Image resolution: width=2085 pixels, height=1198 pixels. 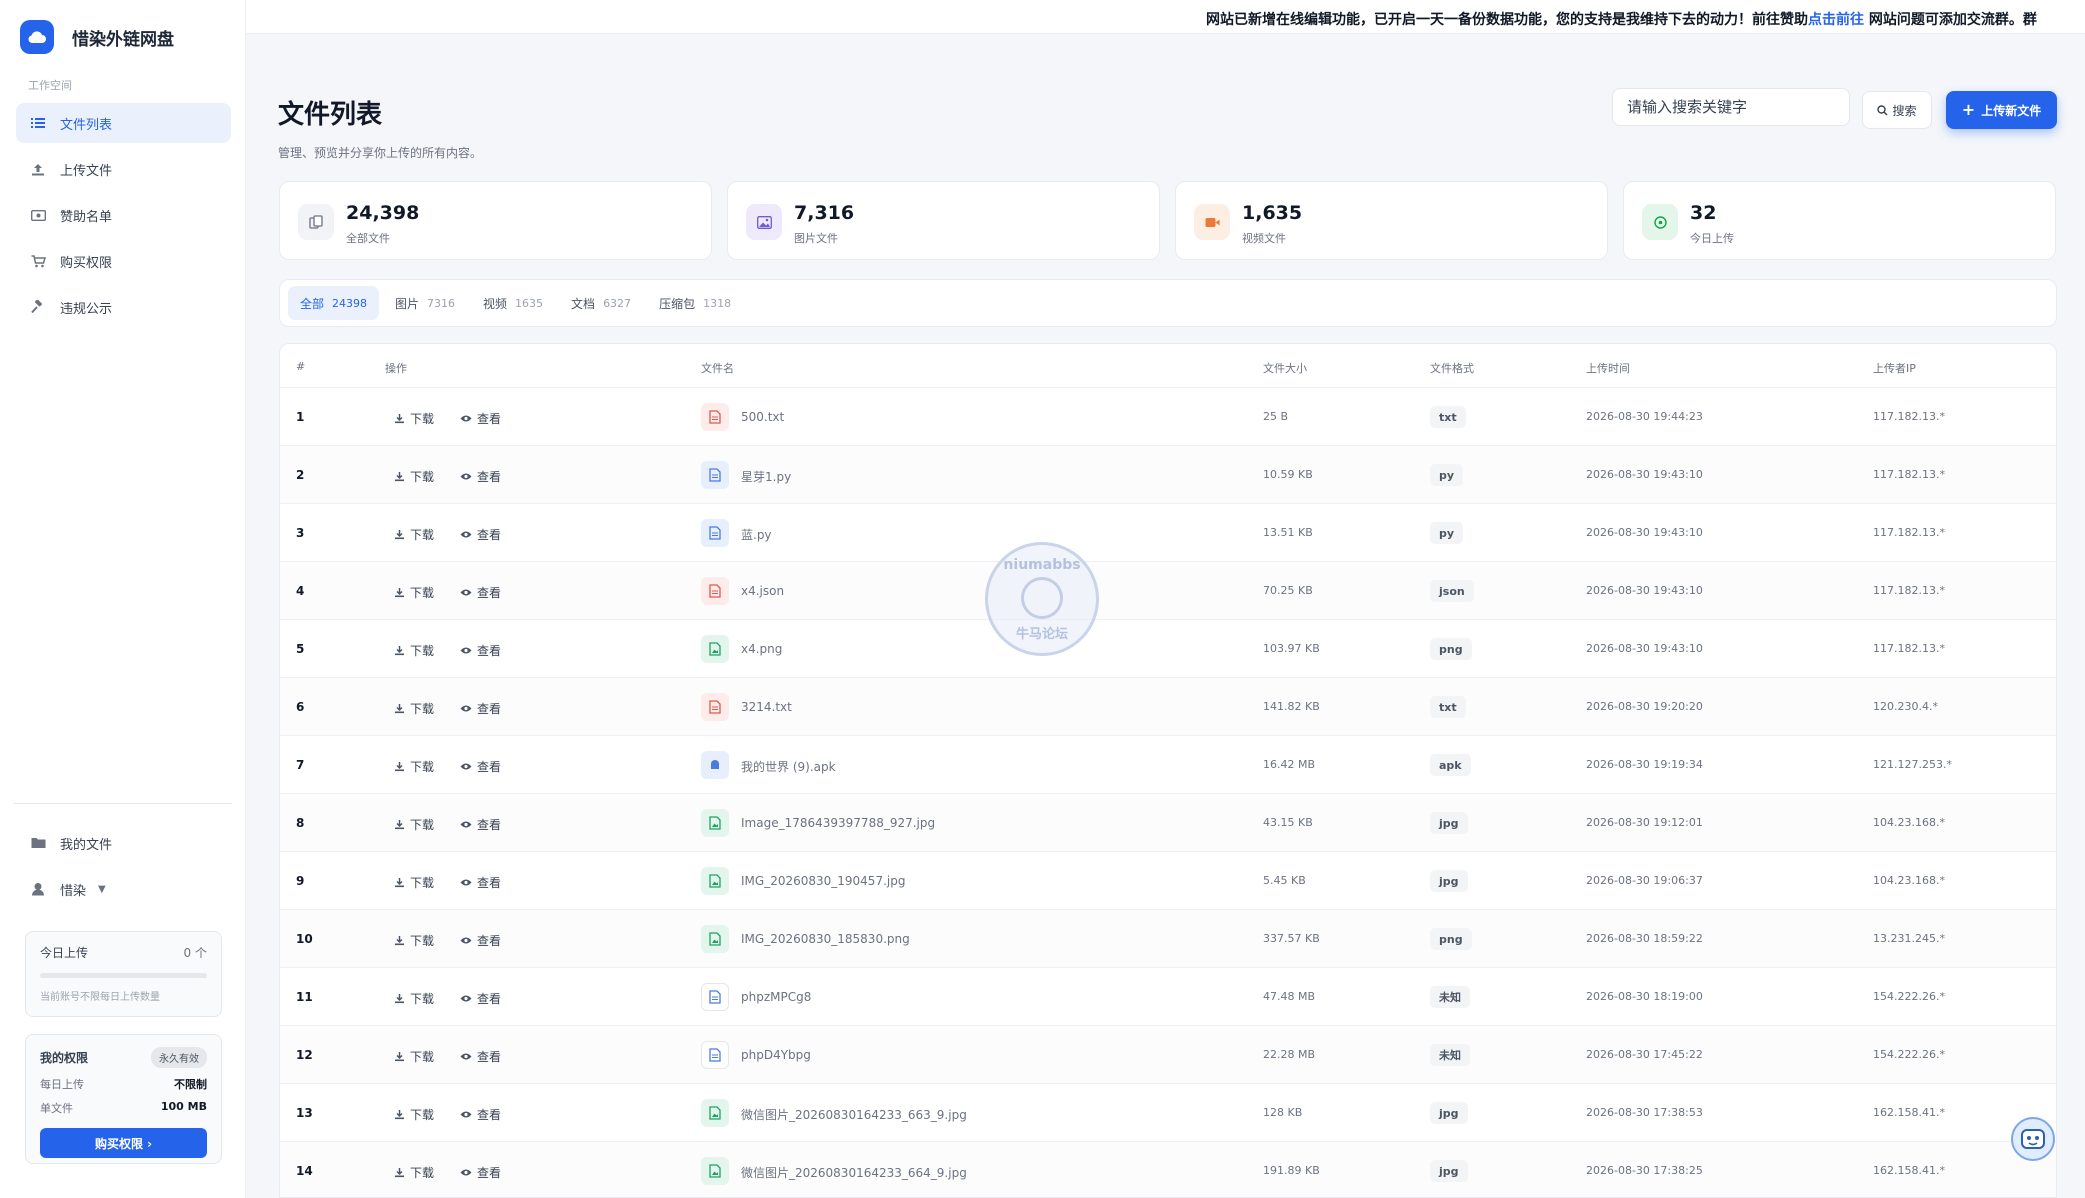 I want to click on tab-all: 全部 24398, so click(x=334, y=303).